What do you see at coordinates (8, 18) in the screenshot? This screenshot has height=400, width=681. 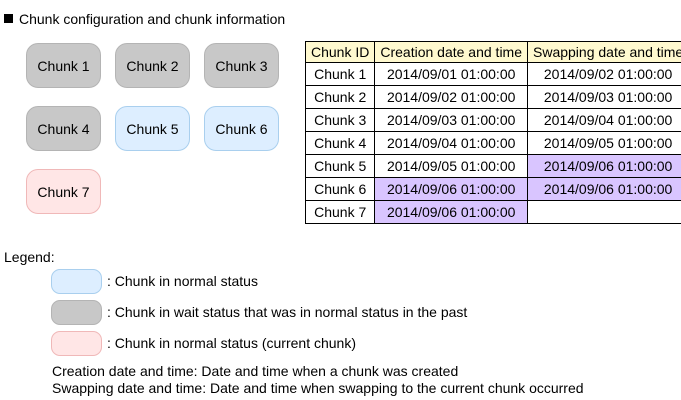 I see `square-bullet-icon` at bounding box center [8, 18].